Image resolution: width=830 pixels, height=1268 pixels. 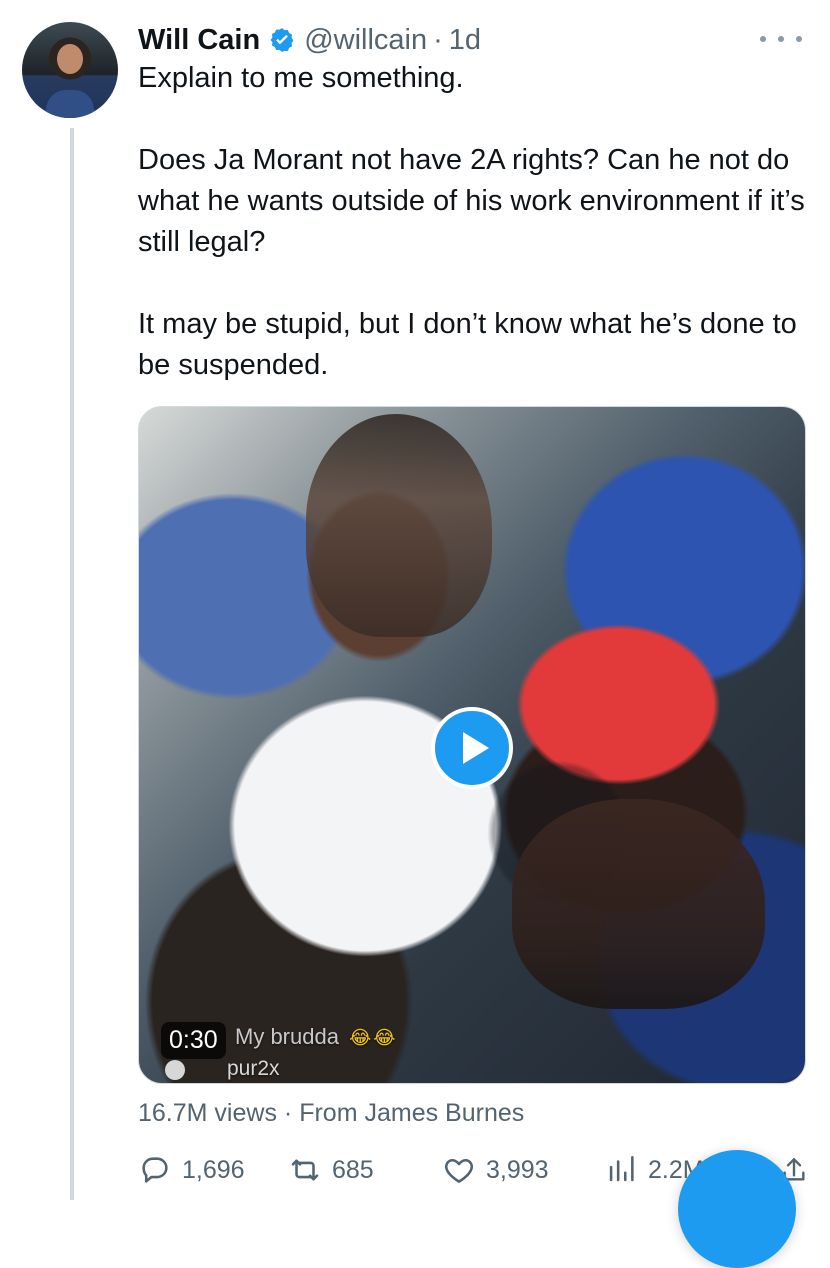 What do you see at coordinates (621, 1168) in the screenshot?
I see `views-chart-icon` at bounding box center [621, 1168].